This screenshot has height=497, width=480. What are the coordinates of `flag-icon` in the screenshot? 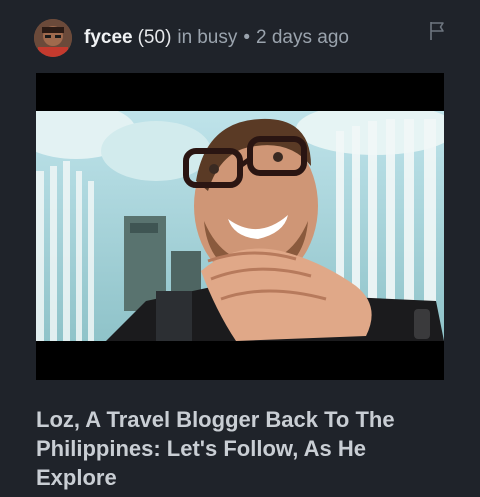 It's located at (437, 31).